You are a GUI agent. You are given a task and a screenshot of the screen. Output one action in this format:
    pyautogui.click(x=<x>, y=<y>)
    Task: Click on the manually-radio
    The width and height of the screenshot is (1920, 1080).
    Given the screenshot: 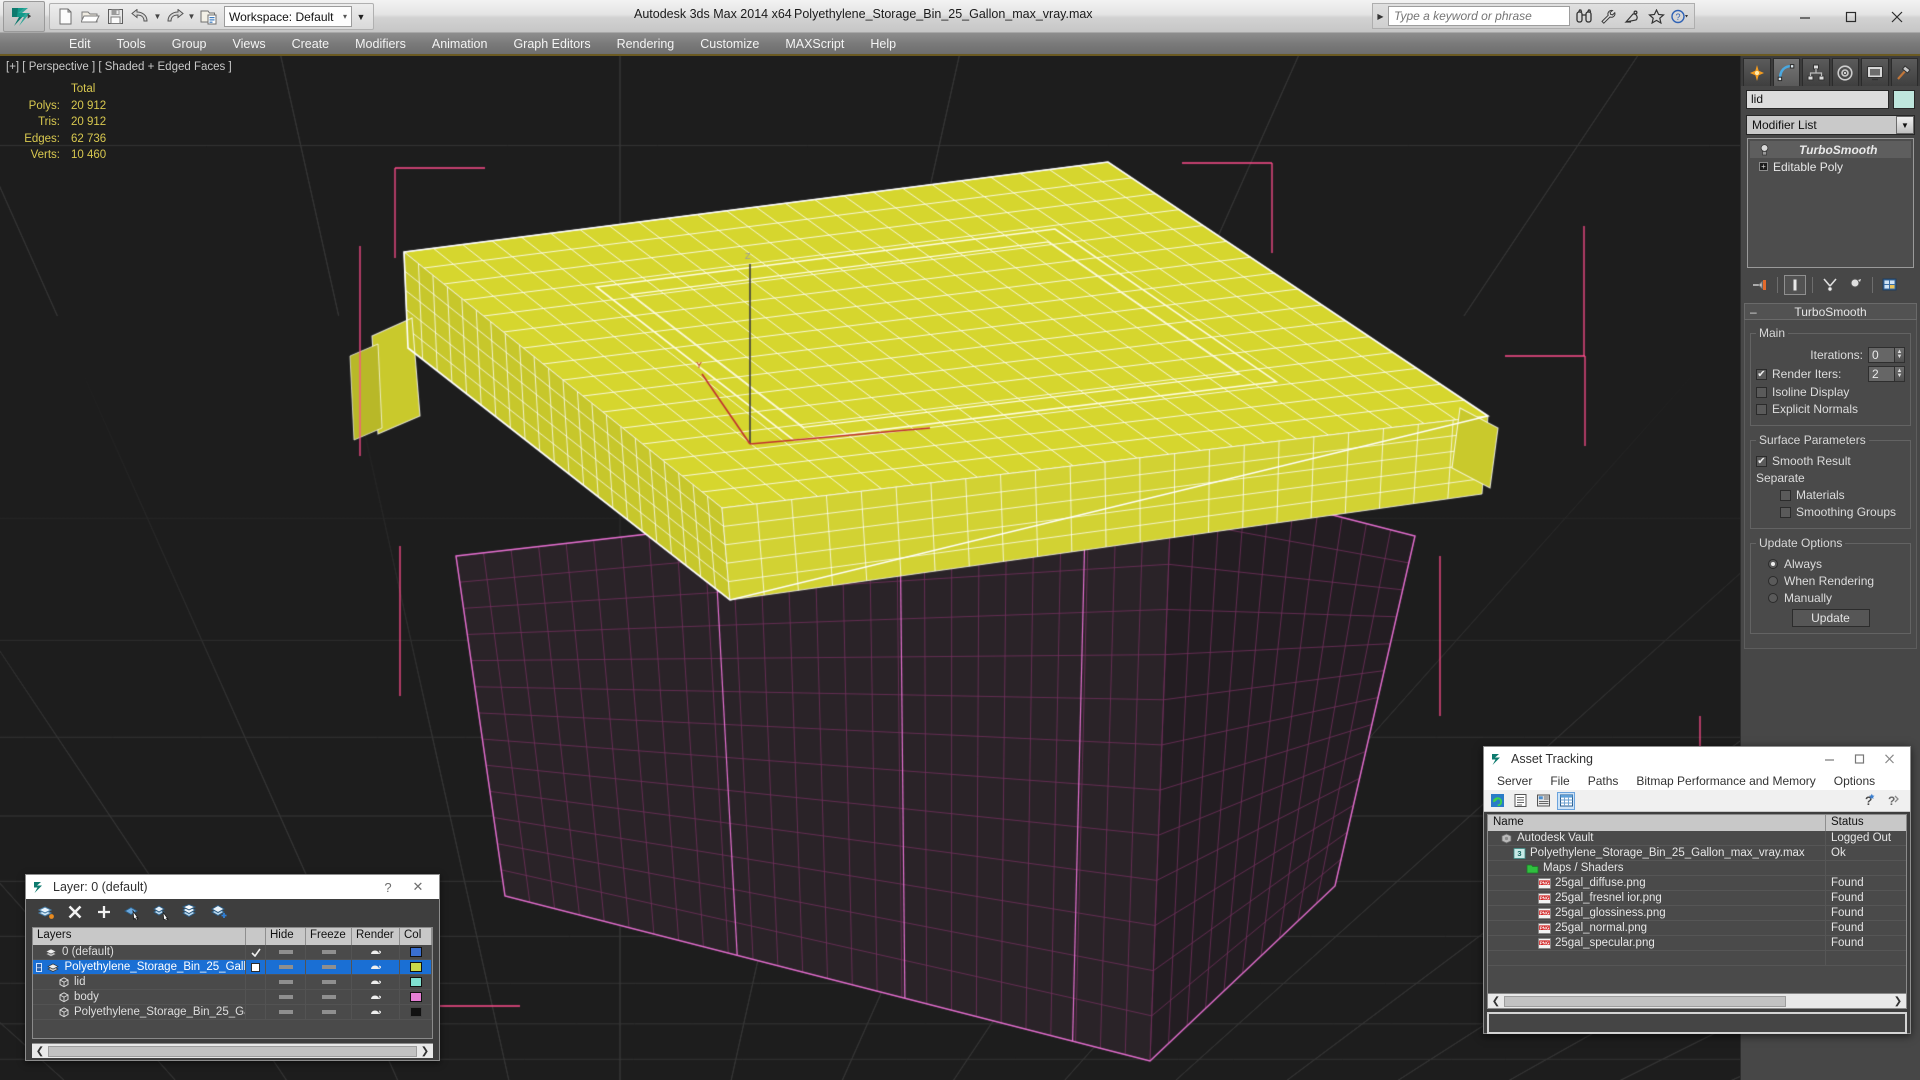 What is the action you would take?
    pyautogui.click(x=1773, y=598)
    